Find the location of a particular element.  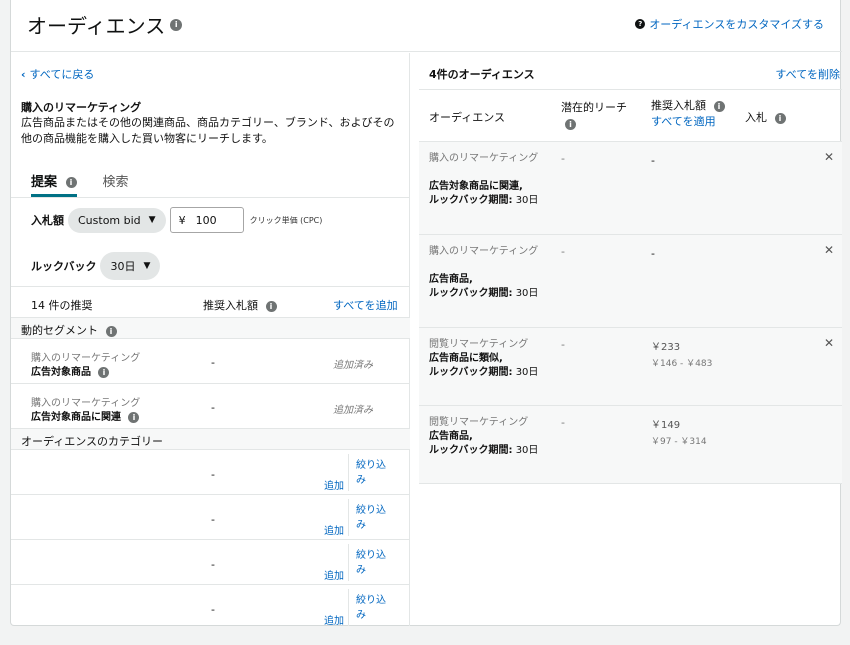

segment-header-dynamic: 動的セグメント i is located at coordinates (210, 328).